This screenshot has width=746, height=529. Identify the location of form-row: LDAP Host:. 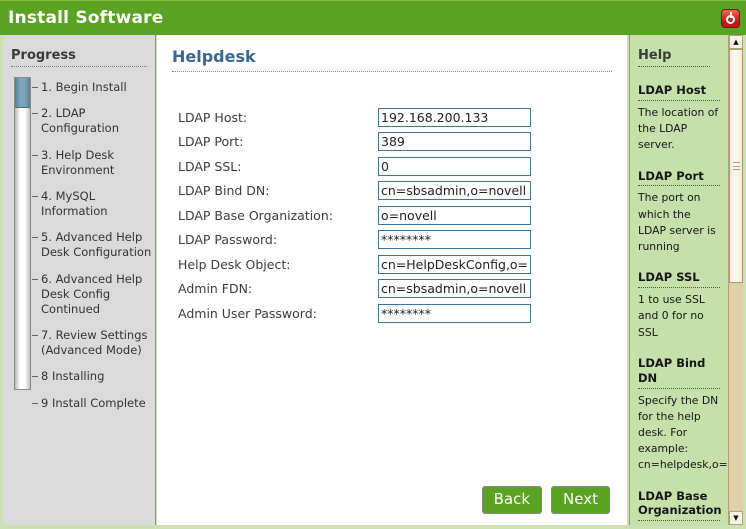
(392, 117).